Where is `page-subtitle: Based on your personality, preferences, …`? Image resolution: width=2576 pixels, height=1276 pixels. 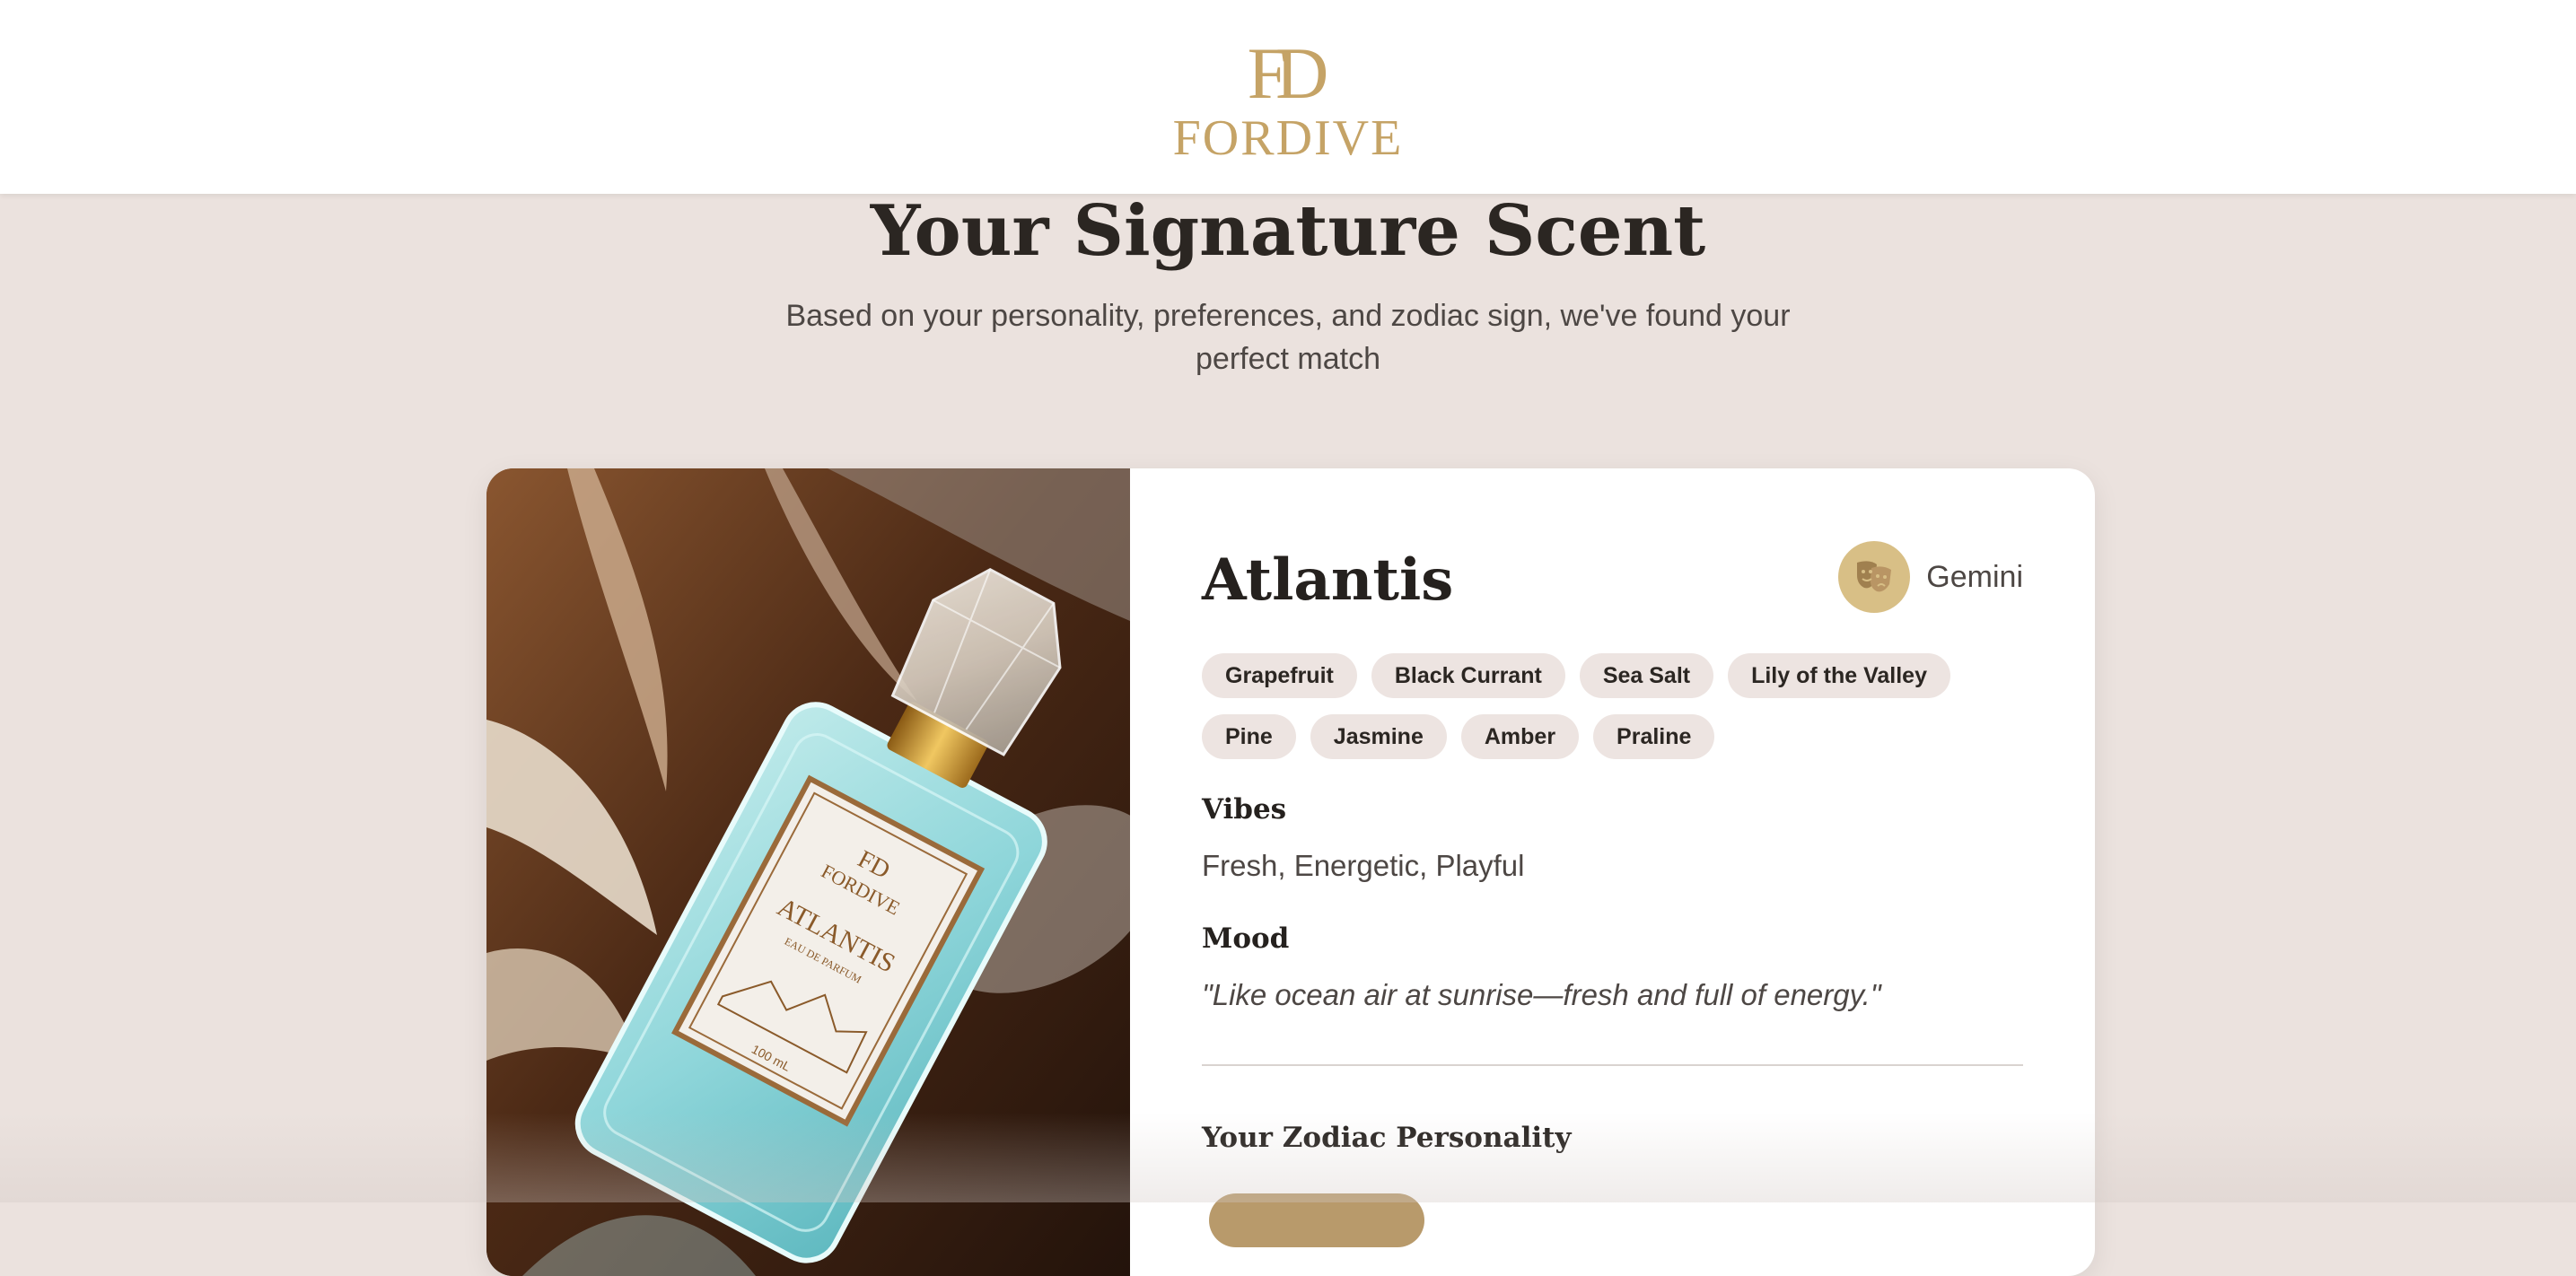
page-subtitle: Based on your personality, preferences, … is located at coordinates (1288, 337).